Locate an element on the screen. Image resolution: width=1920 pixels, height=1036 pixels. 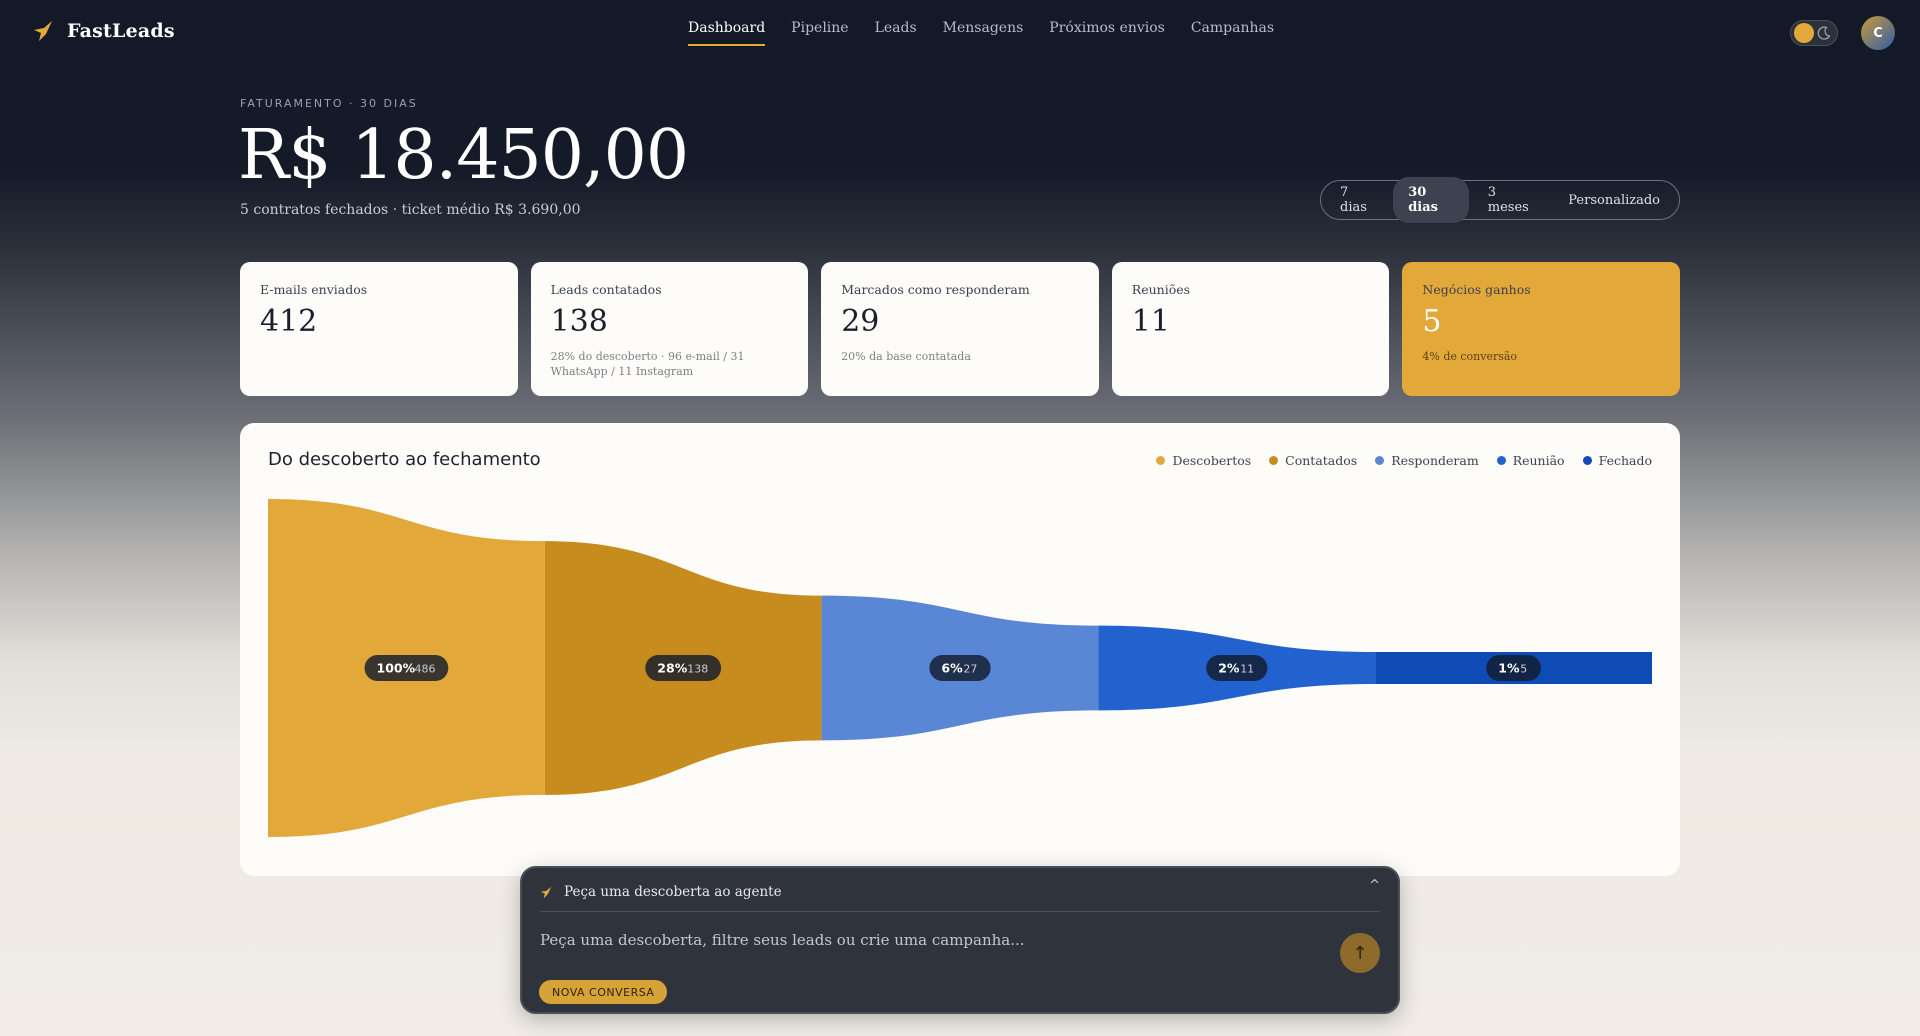
funnel-percent-label: 2% is located at coordinates (1229, 668).